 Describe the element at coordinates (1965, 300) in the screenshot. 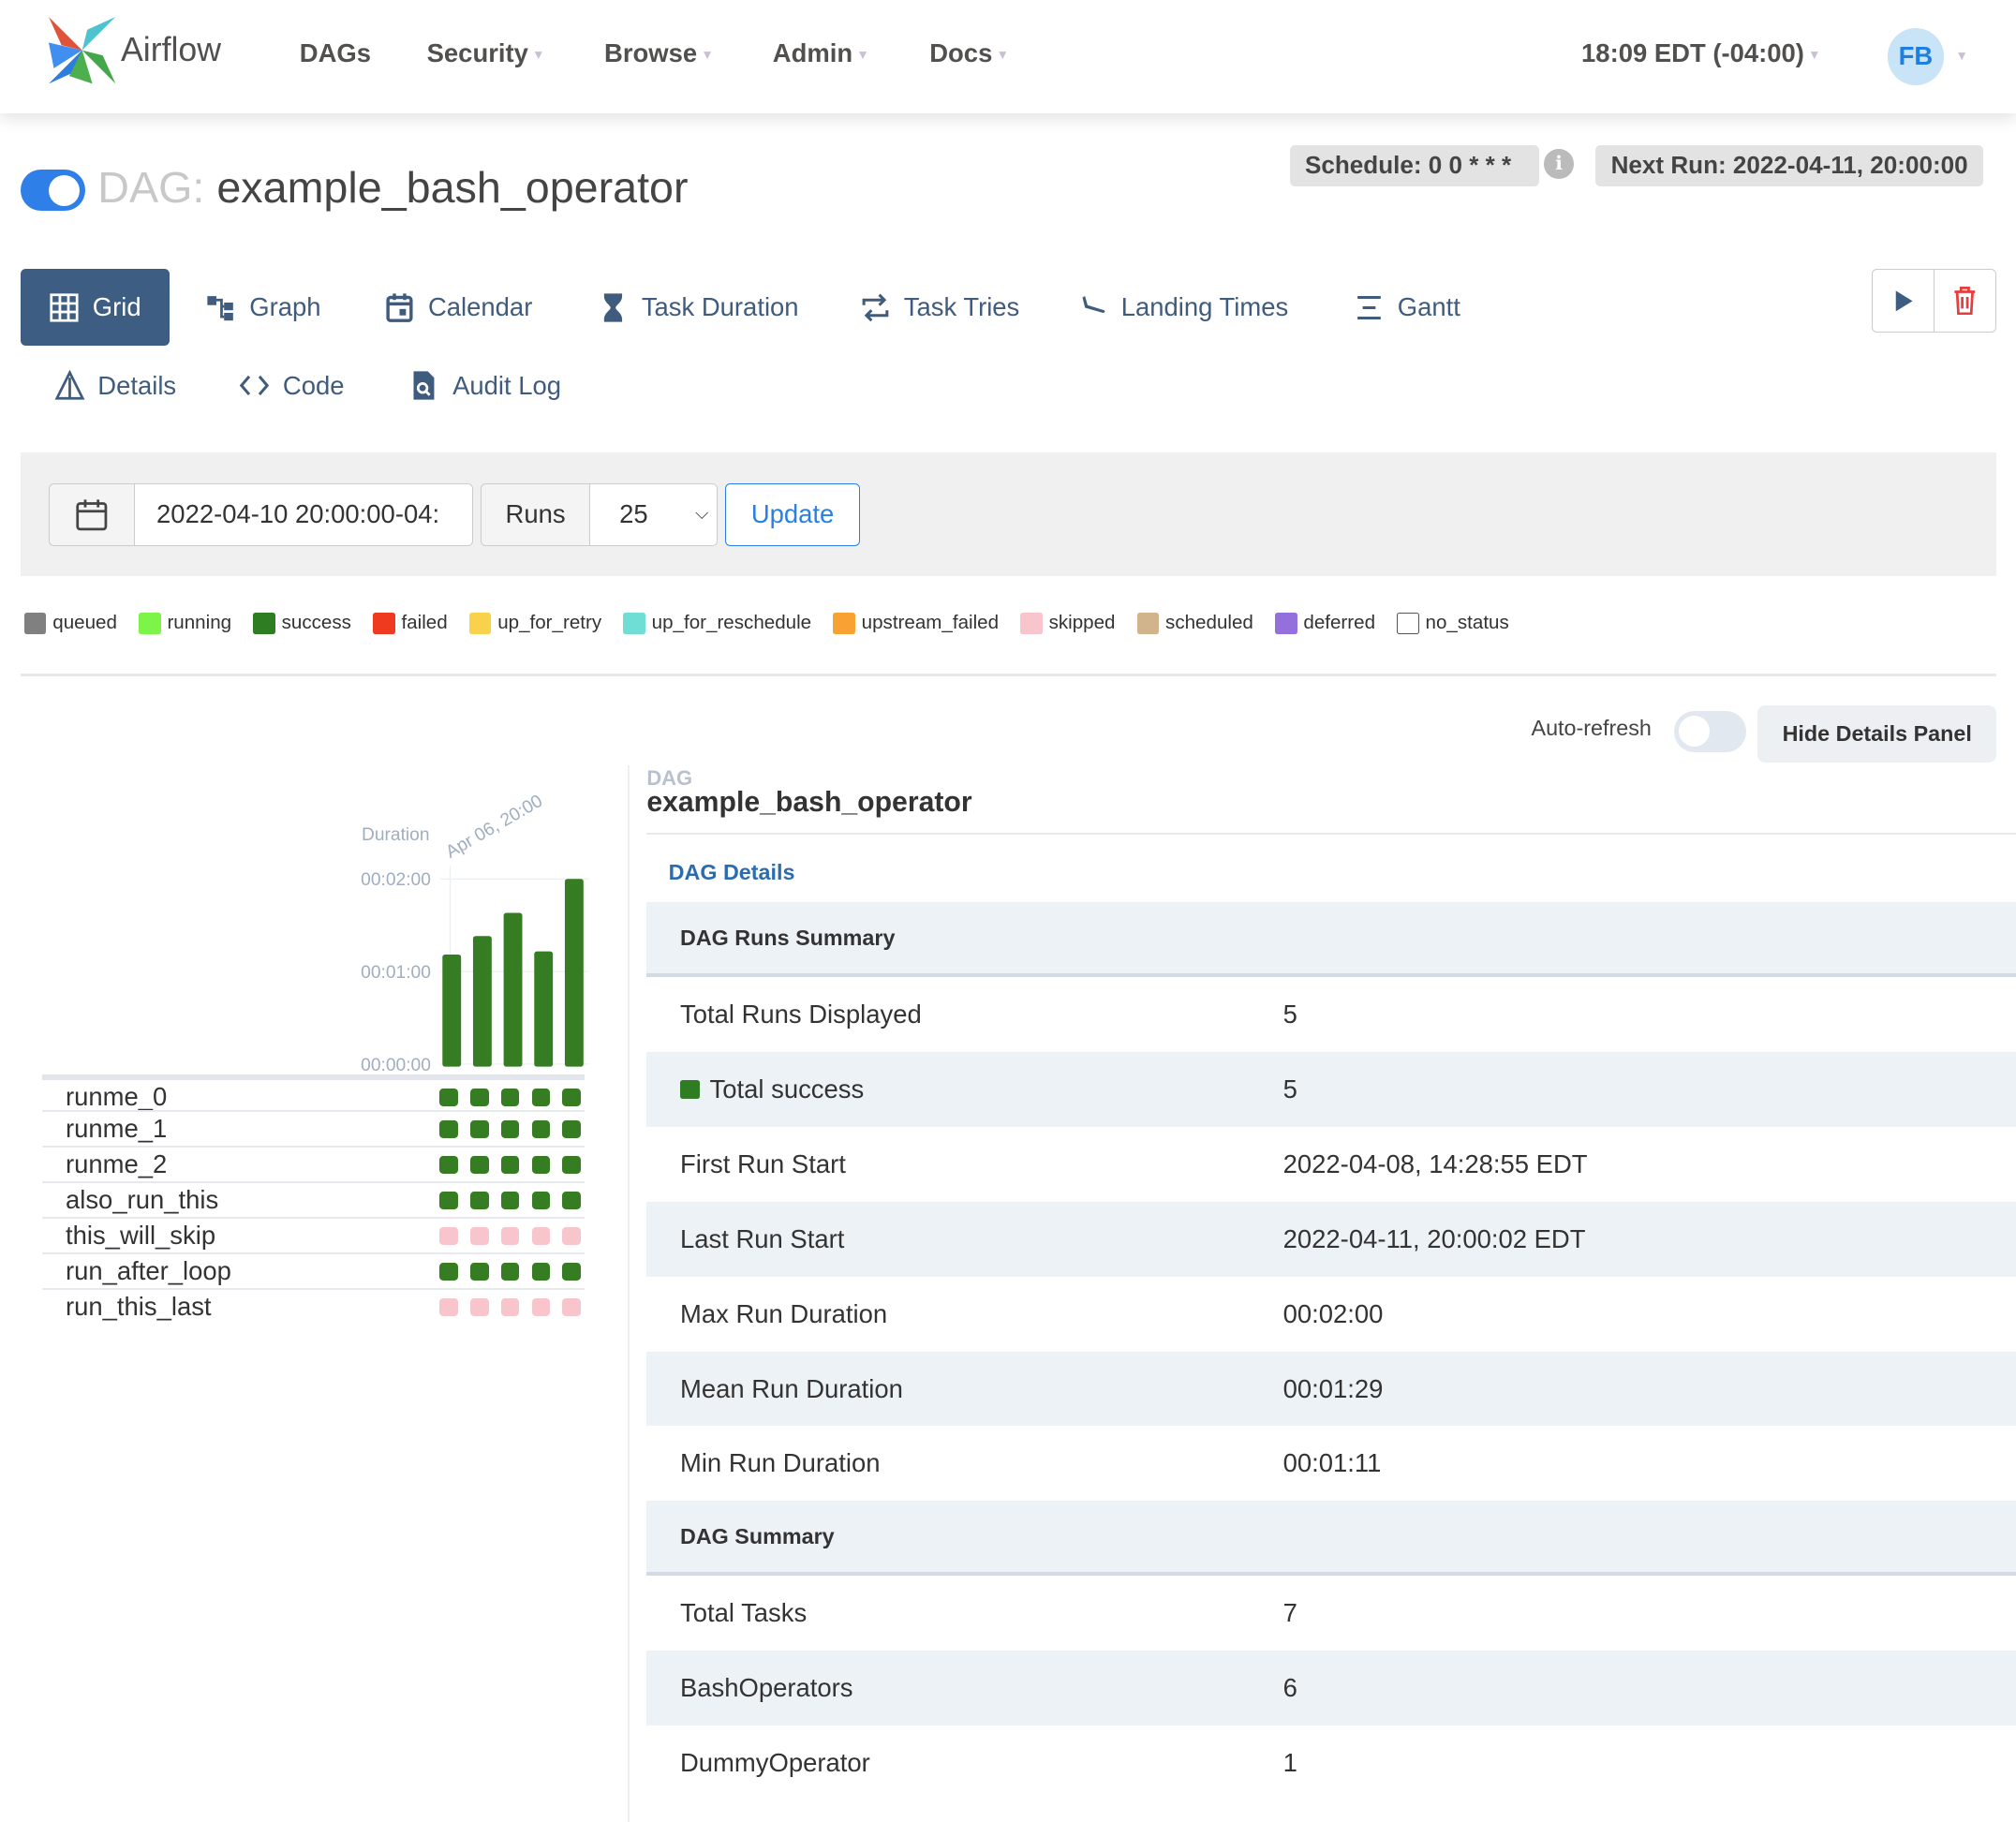

I see `delete-dag-button` at that location.